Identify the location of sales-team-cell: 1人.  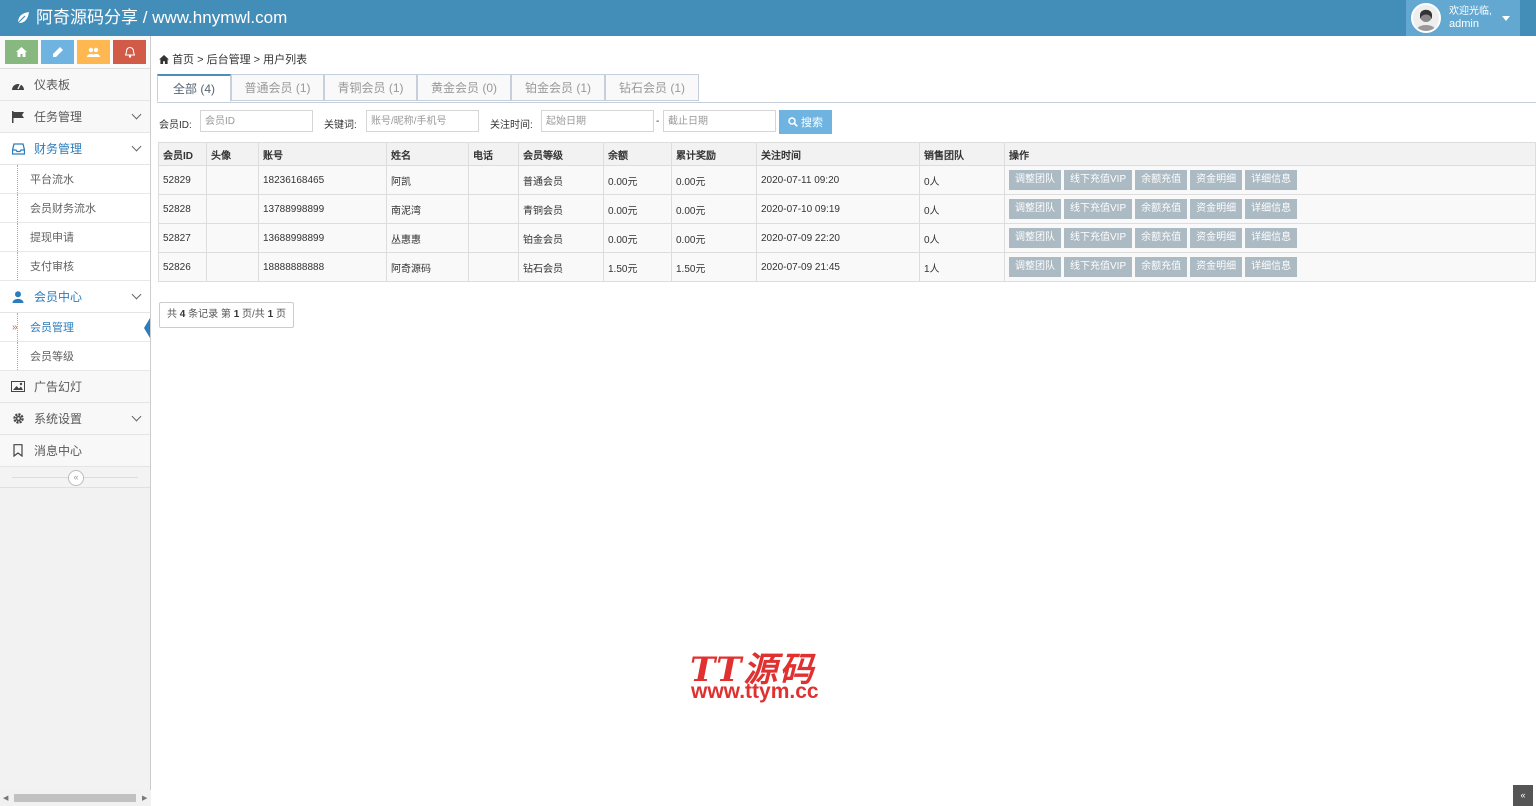
(962, 267).